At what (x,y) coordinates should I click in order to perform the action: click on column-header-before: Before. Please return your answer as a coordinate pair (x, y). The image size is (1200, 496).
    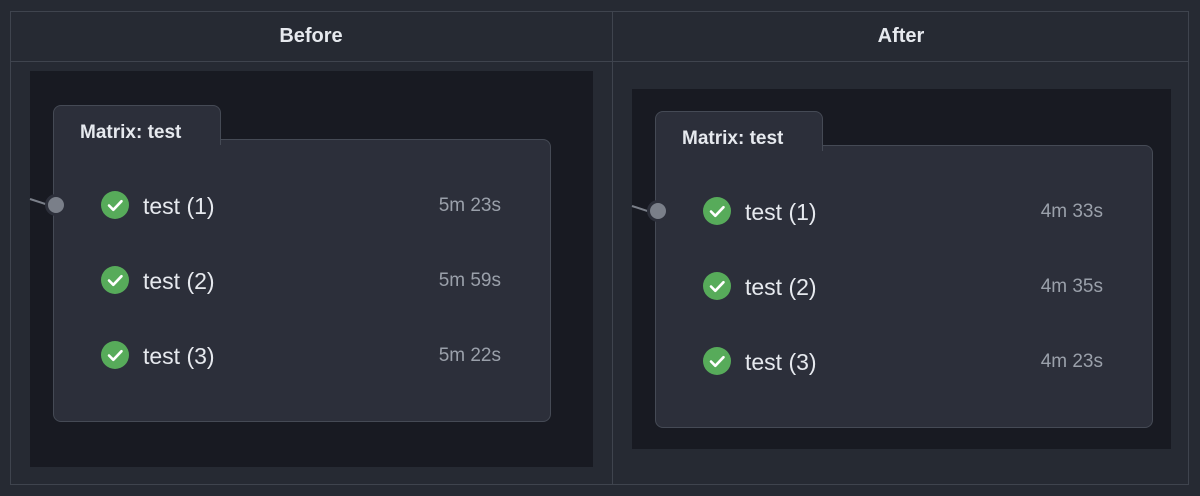
    Looking at the image, I should click on (311, 36).